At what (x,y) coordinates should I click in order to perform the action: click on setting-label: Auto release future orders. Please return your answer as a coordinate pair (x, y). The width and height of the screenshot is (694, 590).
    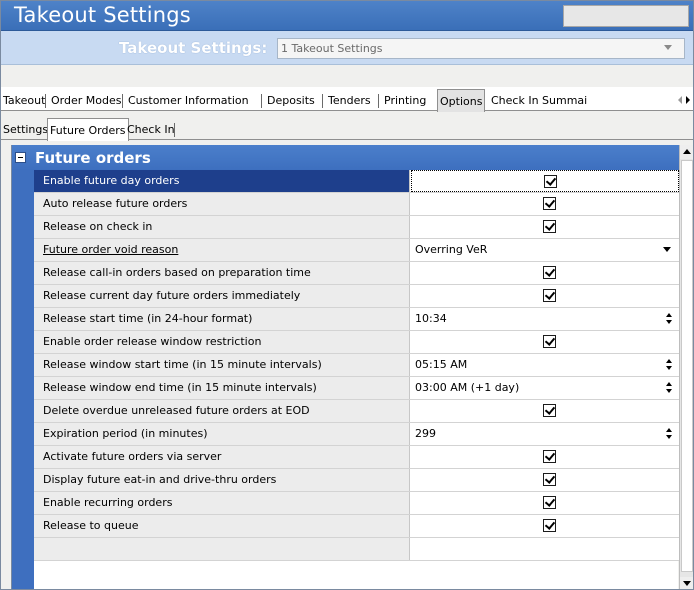
    Looking at the image, I should click on (222, 204).